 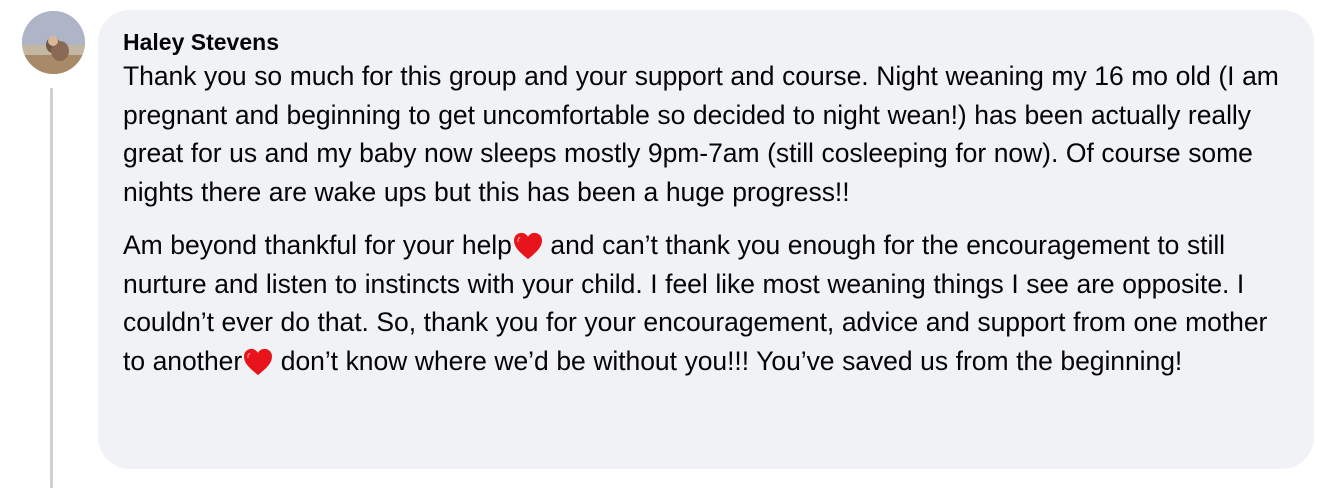 I want to click on reply-thread-line, so click(x=51, y=288).